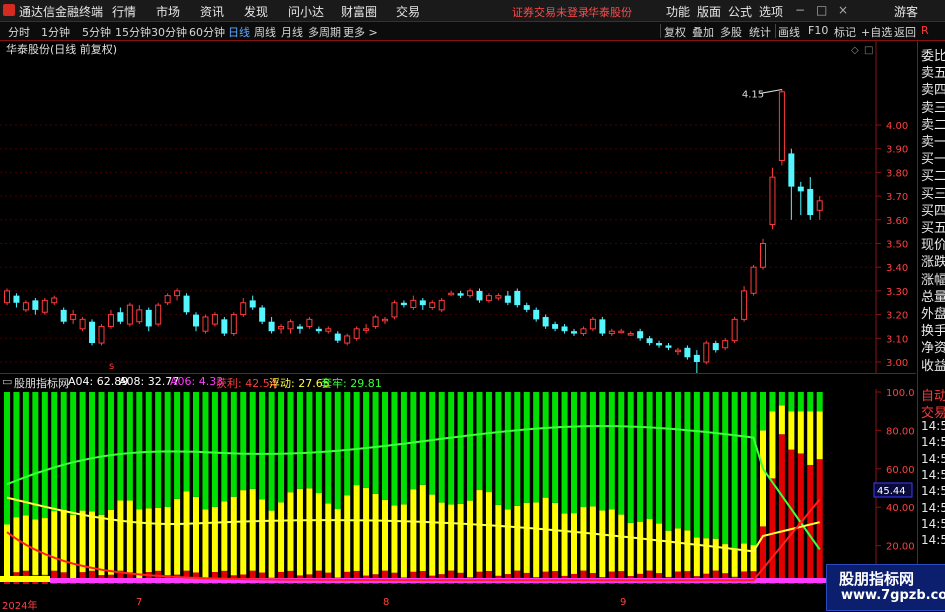  What do you see at coordinates (933, 174) in the screenshot?
I see `quote-field-label: 买二` at bounding box center [933, 174].